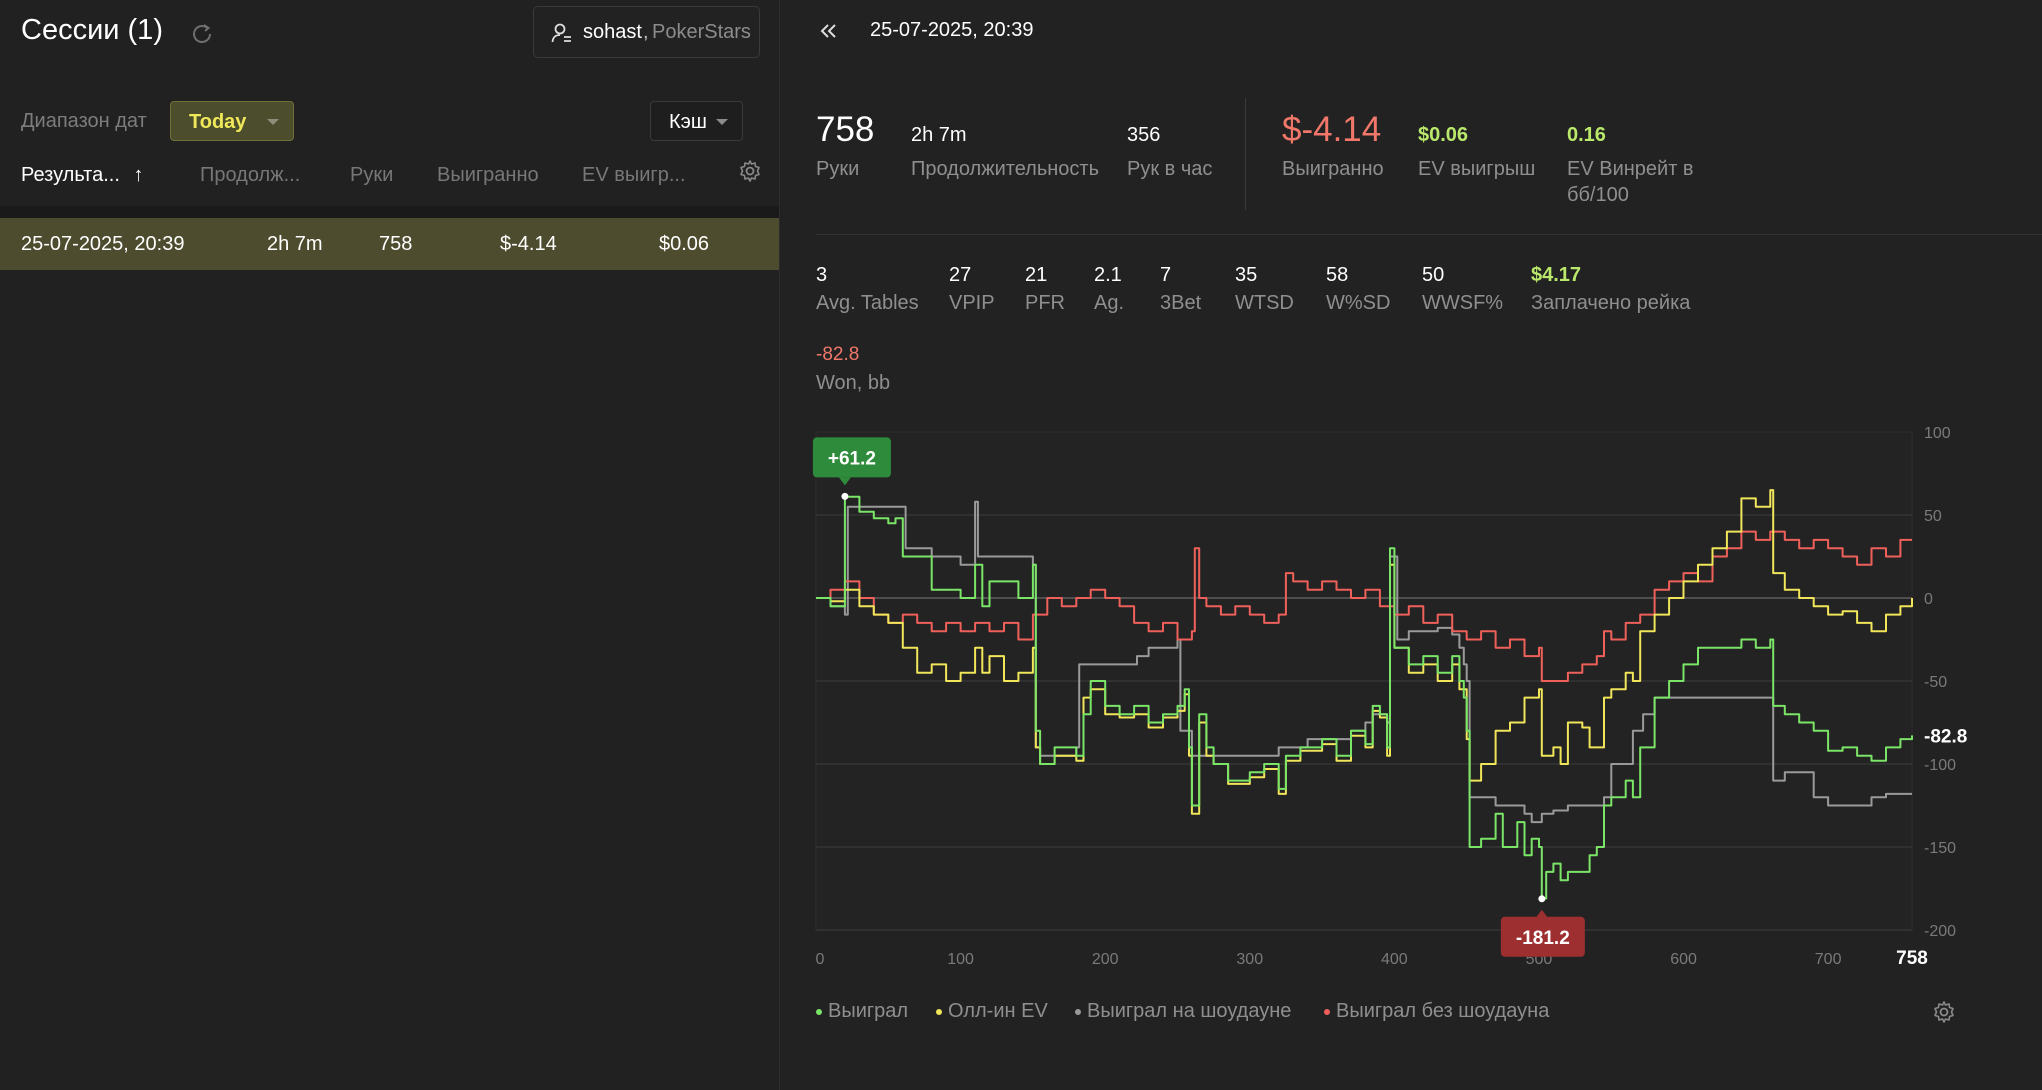  What do you see at coordinates (1683, 959) in the screenshot?
I see `x-tick-label: 600` at bounding box center [1683, 959].